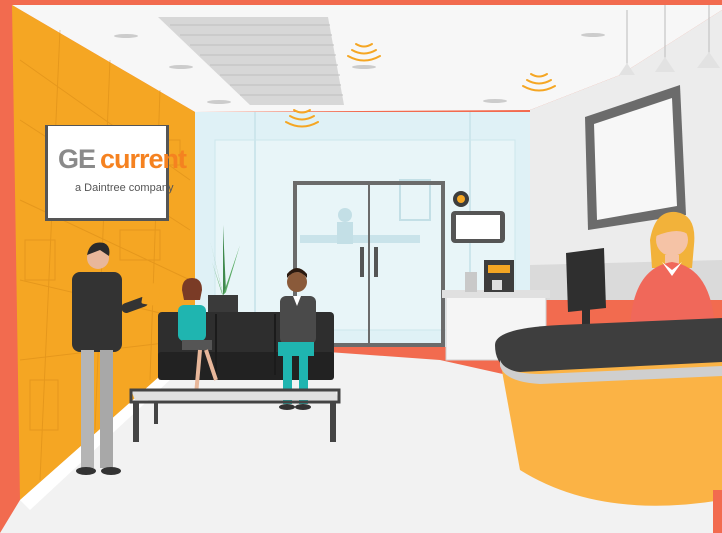  I want to click on frame-right-edge, so click(717, 511).